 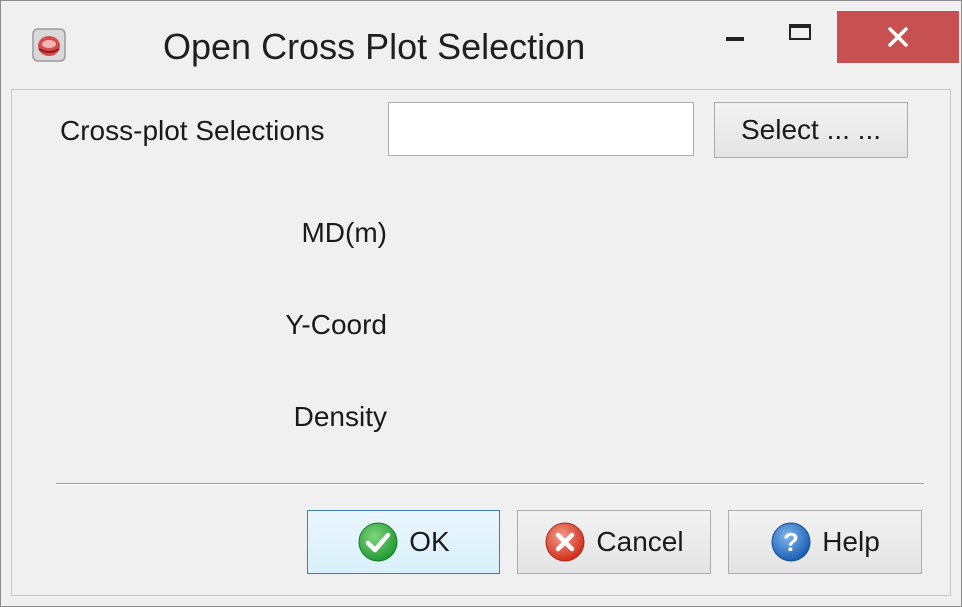 I want to click on question-icon: ?, so click(x=791, y=542).